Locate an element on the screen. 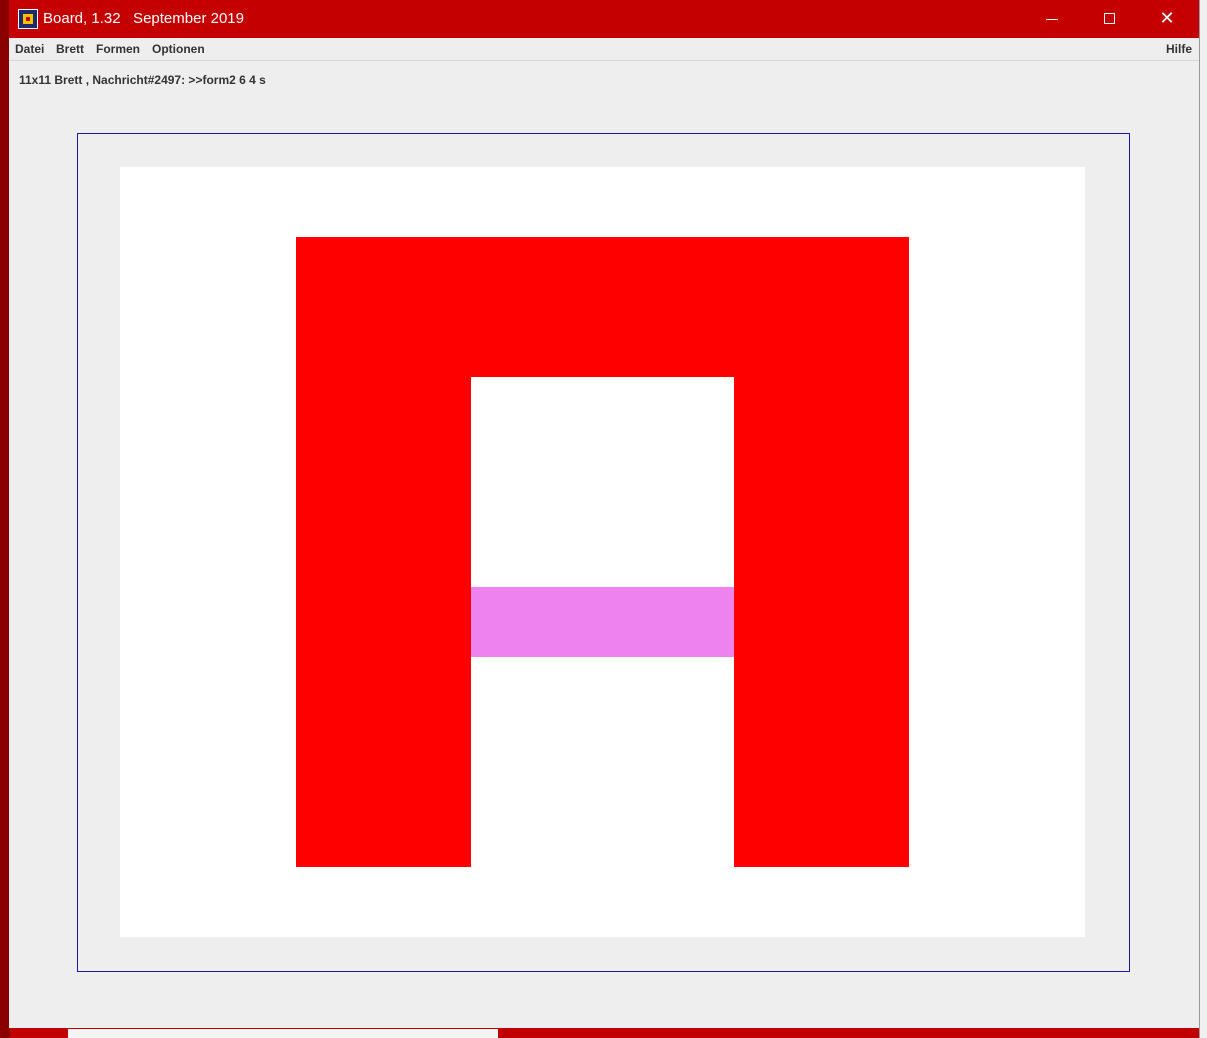 Image resolution: width=1207 pixels, height=1038 pixels. maximize-icon is located at coordinates (1109, 18).